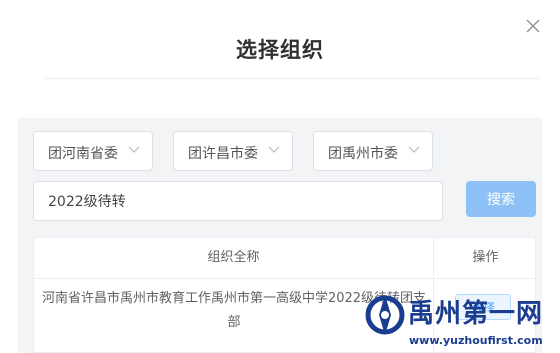 The height and width of the screenshot is (353, 560). What do you see at coordinates (533, 26) in the screenshot?
I see `close-icon` at bounding box center [533, 26].